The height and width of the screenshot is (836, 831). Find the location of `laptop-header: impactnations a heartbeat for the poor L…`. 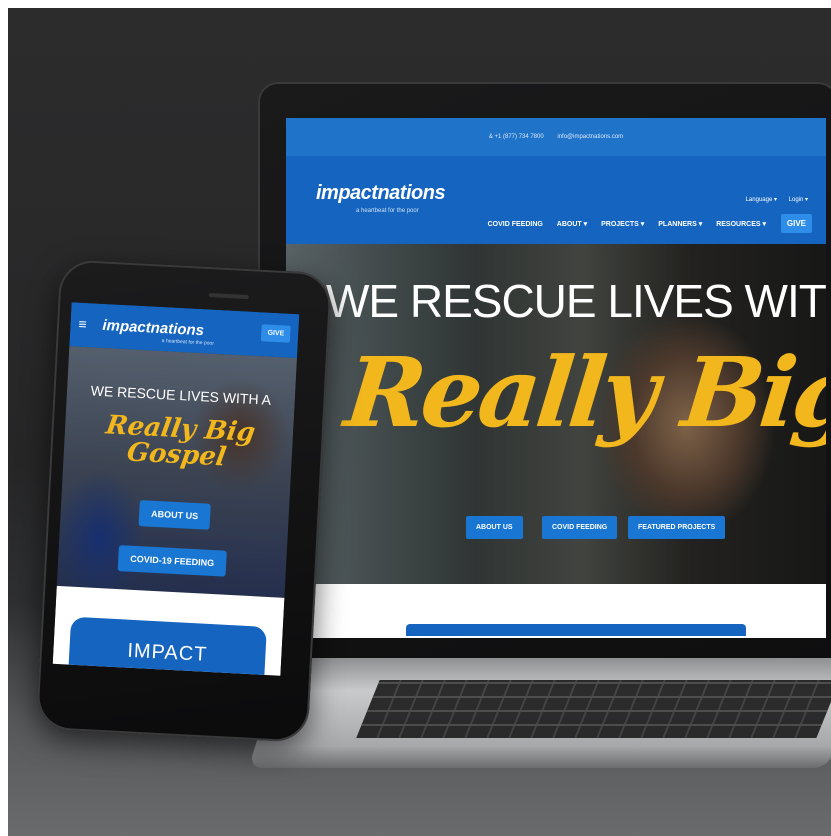

laptop-header: impactnations a heartbeat for the poor L… is located at coordinates (556, 200).